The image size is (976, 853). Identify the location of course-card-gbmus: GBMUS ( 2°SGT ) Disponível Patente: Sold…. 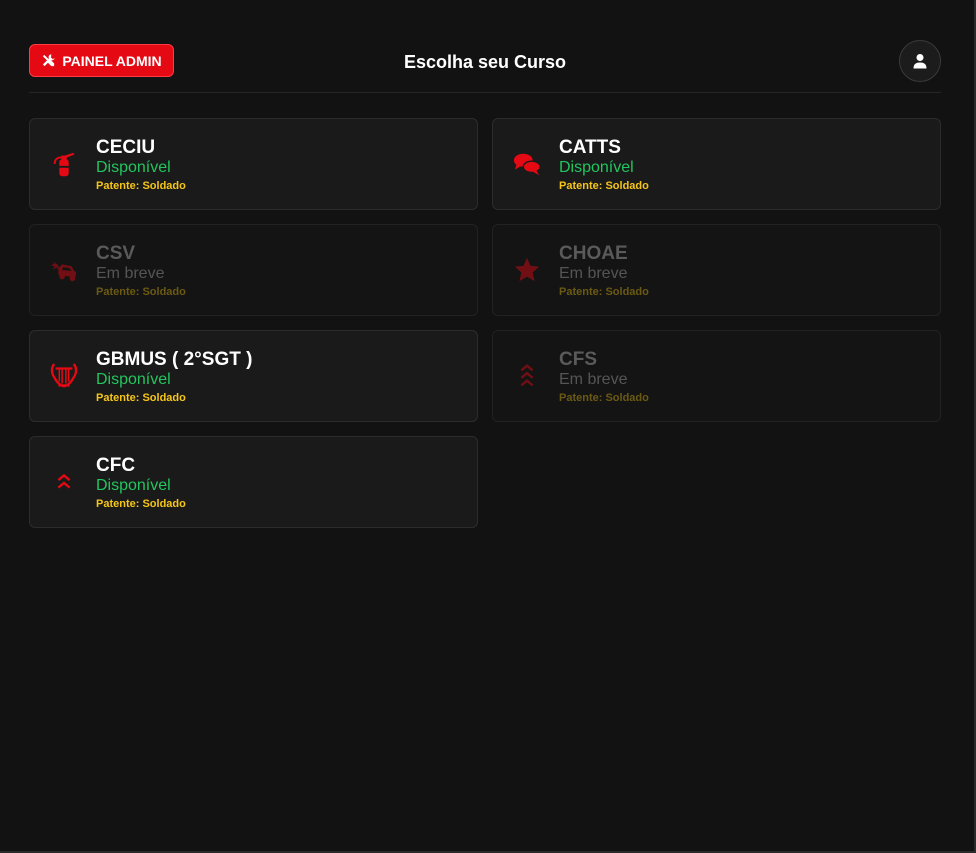
(253, 376).